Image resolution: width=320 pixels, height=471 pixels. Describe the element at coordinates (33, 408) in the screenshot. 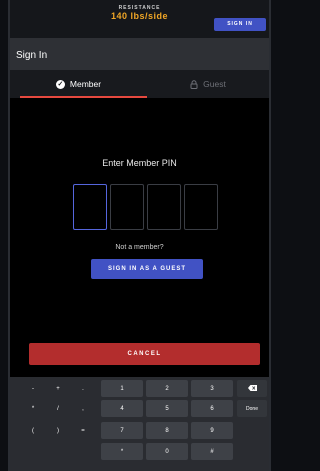

I see `key-asterisk: *` at that location.